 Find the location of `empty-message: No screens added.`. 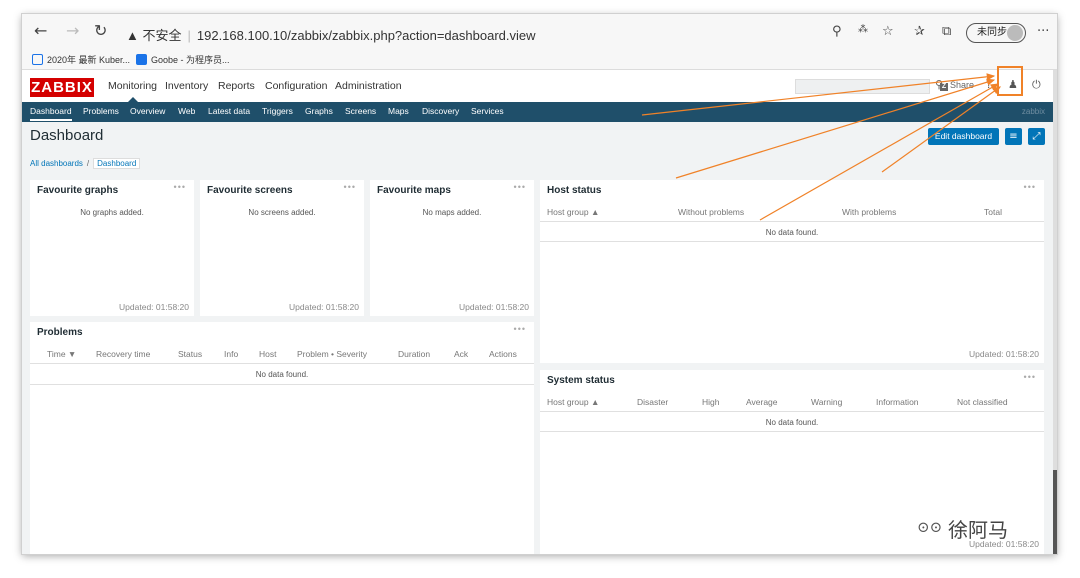

empty-message: No screens added. is located at coordinates (282, 212).